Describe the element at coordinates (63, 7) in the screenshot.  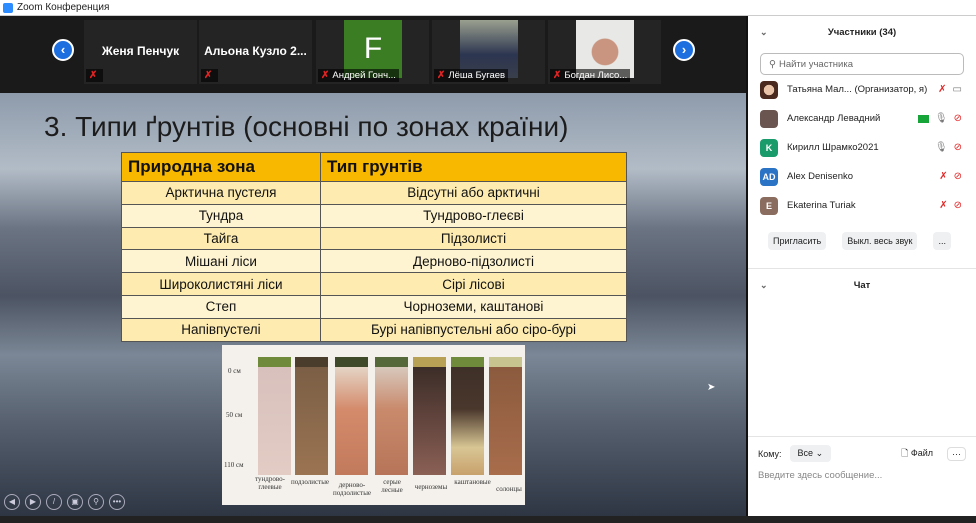
I see `window-title: Zoom Конференция` at that location.